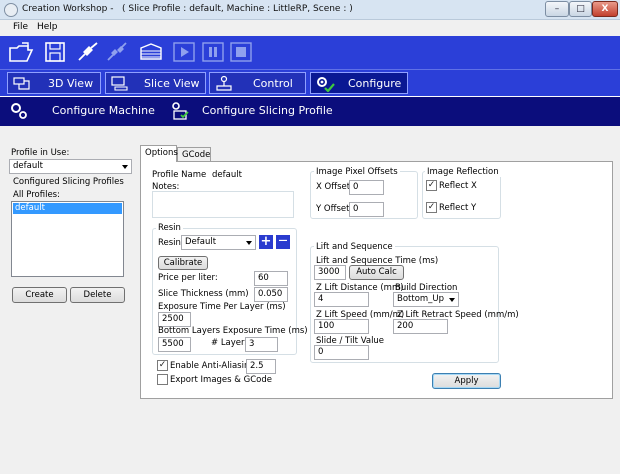 The width and height of the screenshot is (620, 474). What do you see at coordinates (376, 272) in the screenshot?
I see `auto-calc-button: Auto Calc` at bounding box center [376, 272].